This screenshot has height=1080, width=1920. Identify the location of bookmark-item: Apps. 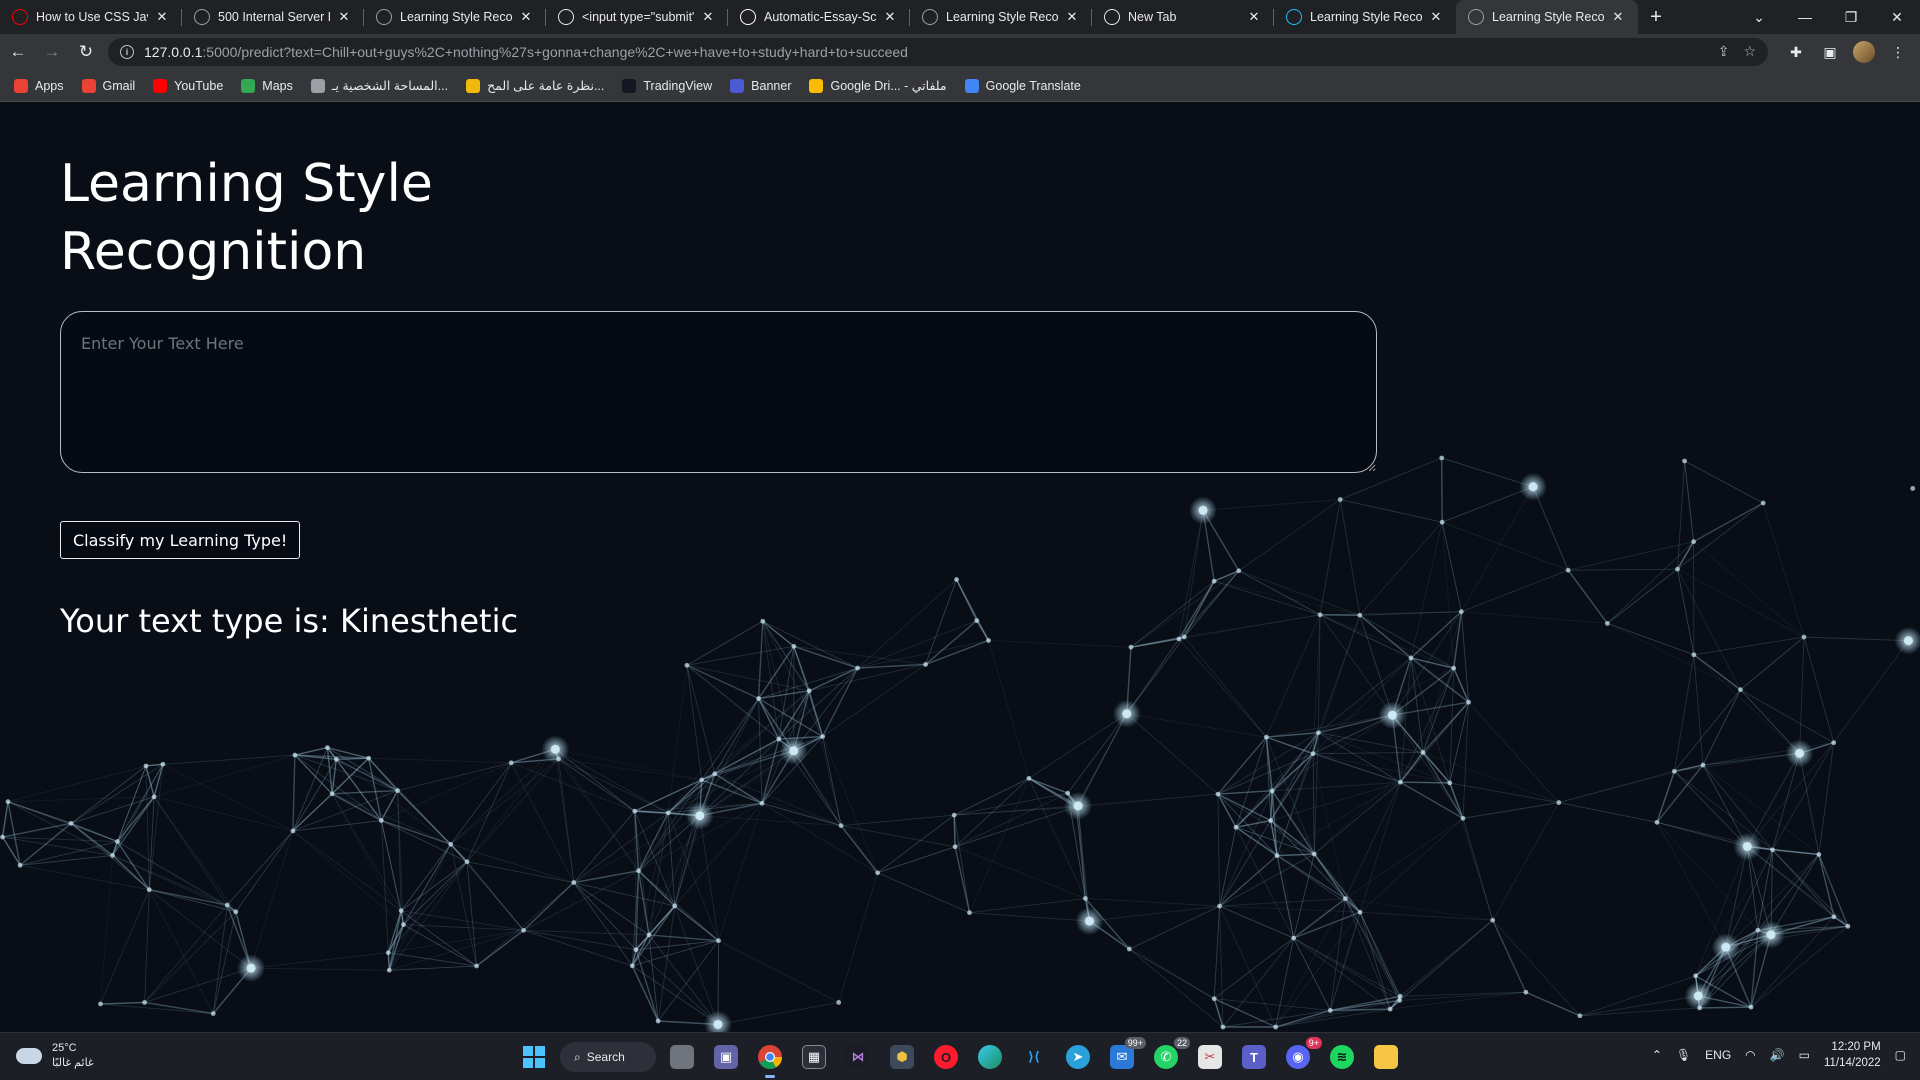
(39, 85).